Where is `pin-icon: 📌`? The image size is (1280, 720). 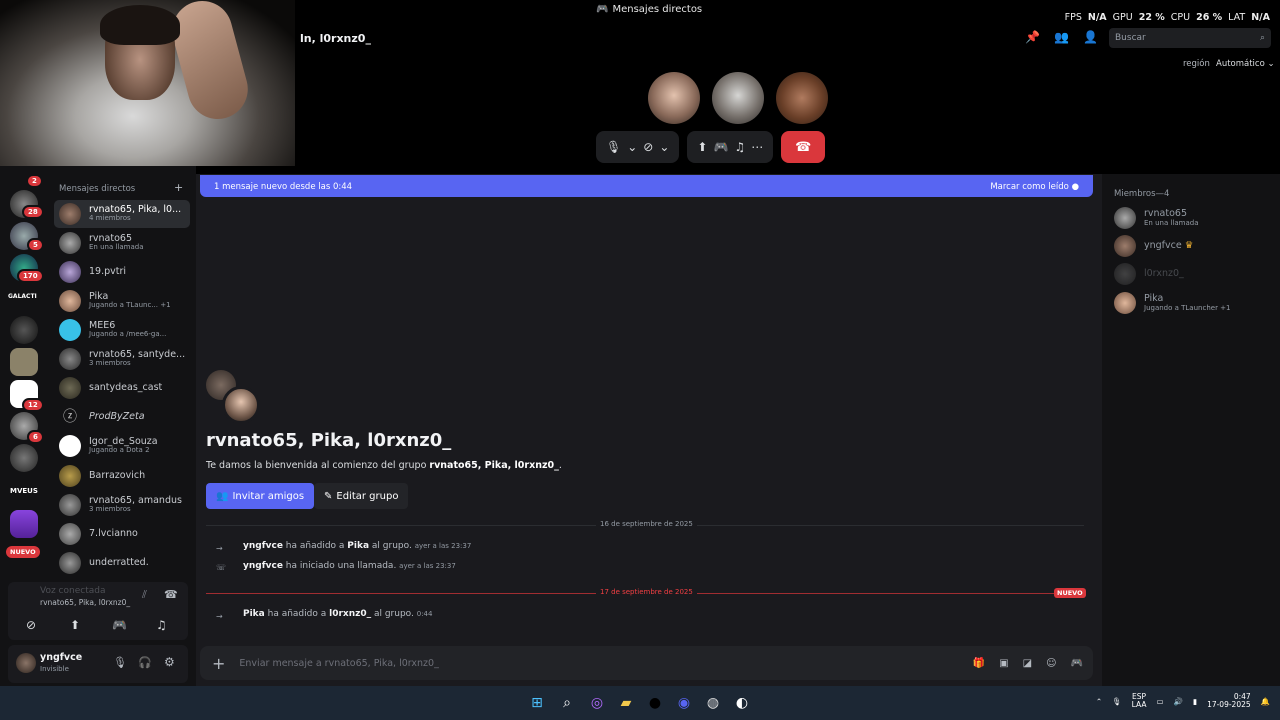
pin-icon: 📌 is located at coordinates (1032, 37).